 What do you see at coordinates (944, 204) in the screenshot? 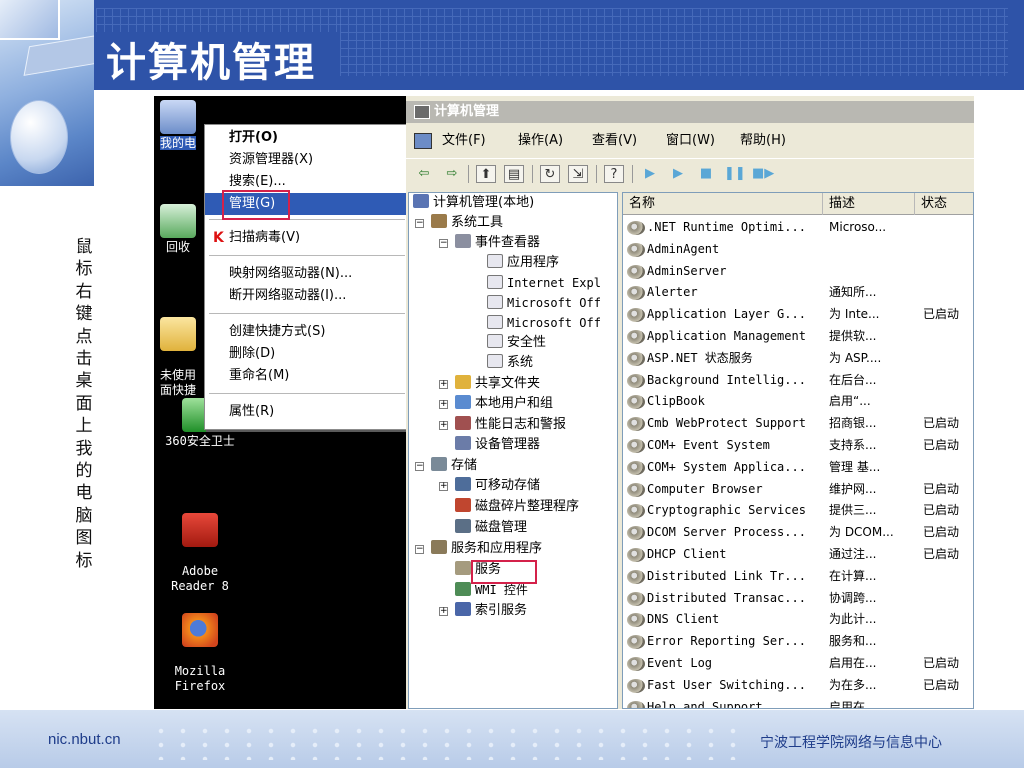
I see `column-header-status: 状态` at bounding box center [944, 204].